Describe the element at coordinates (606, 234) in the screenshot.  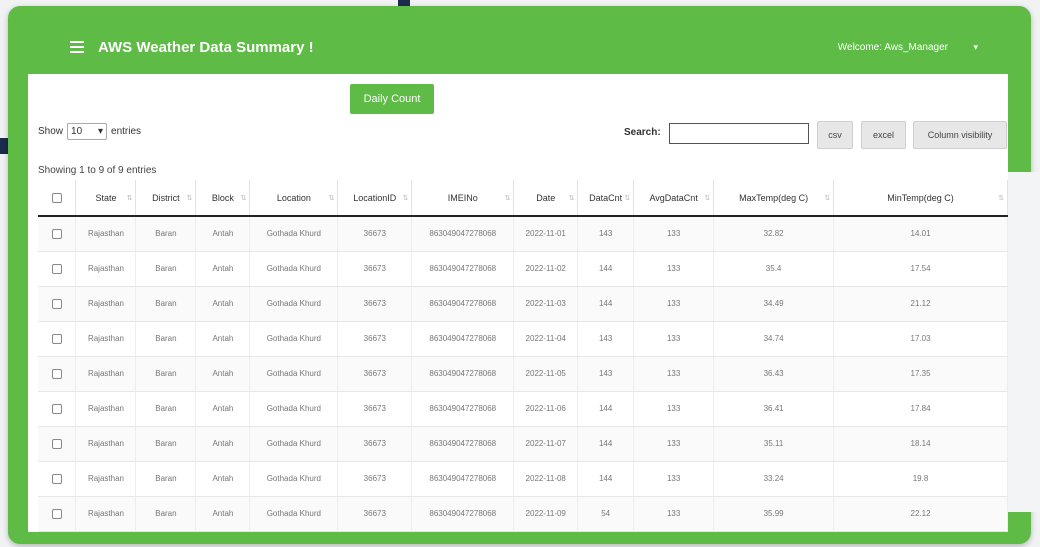
I see `table-cell: 143` at that location.